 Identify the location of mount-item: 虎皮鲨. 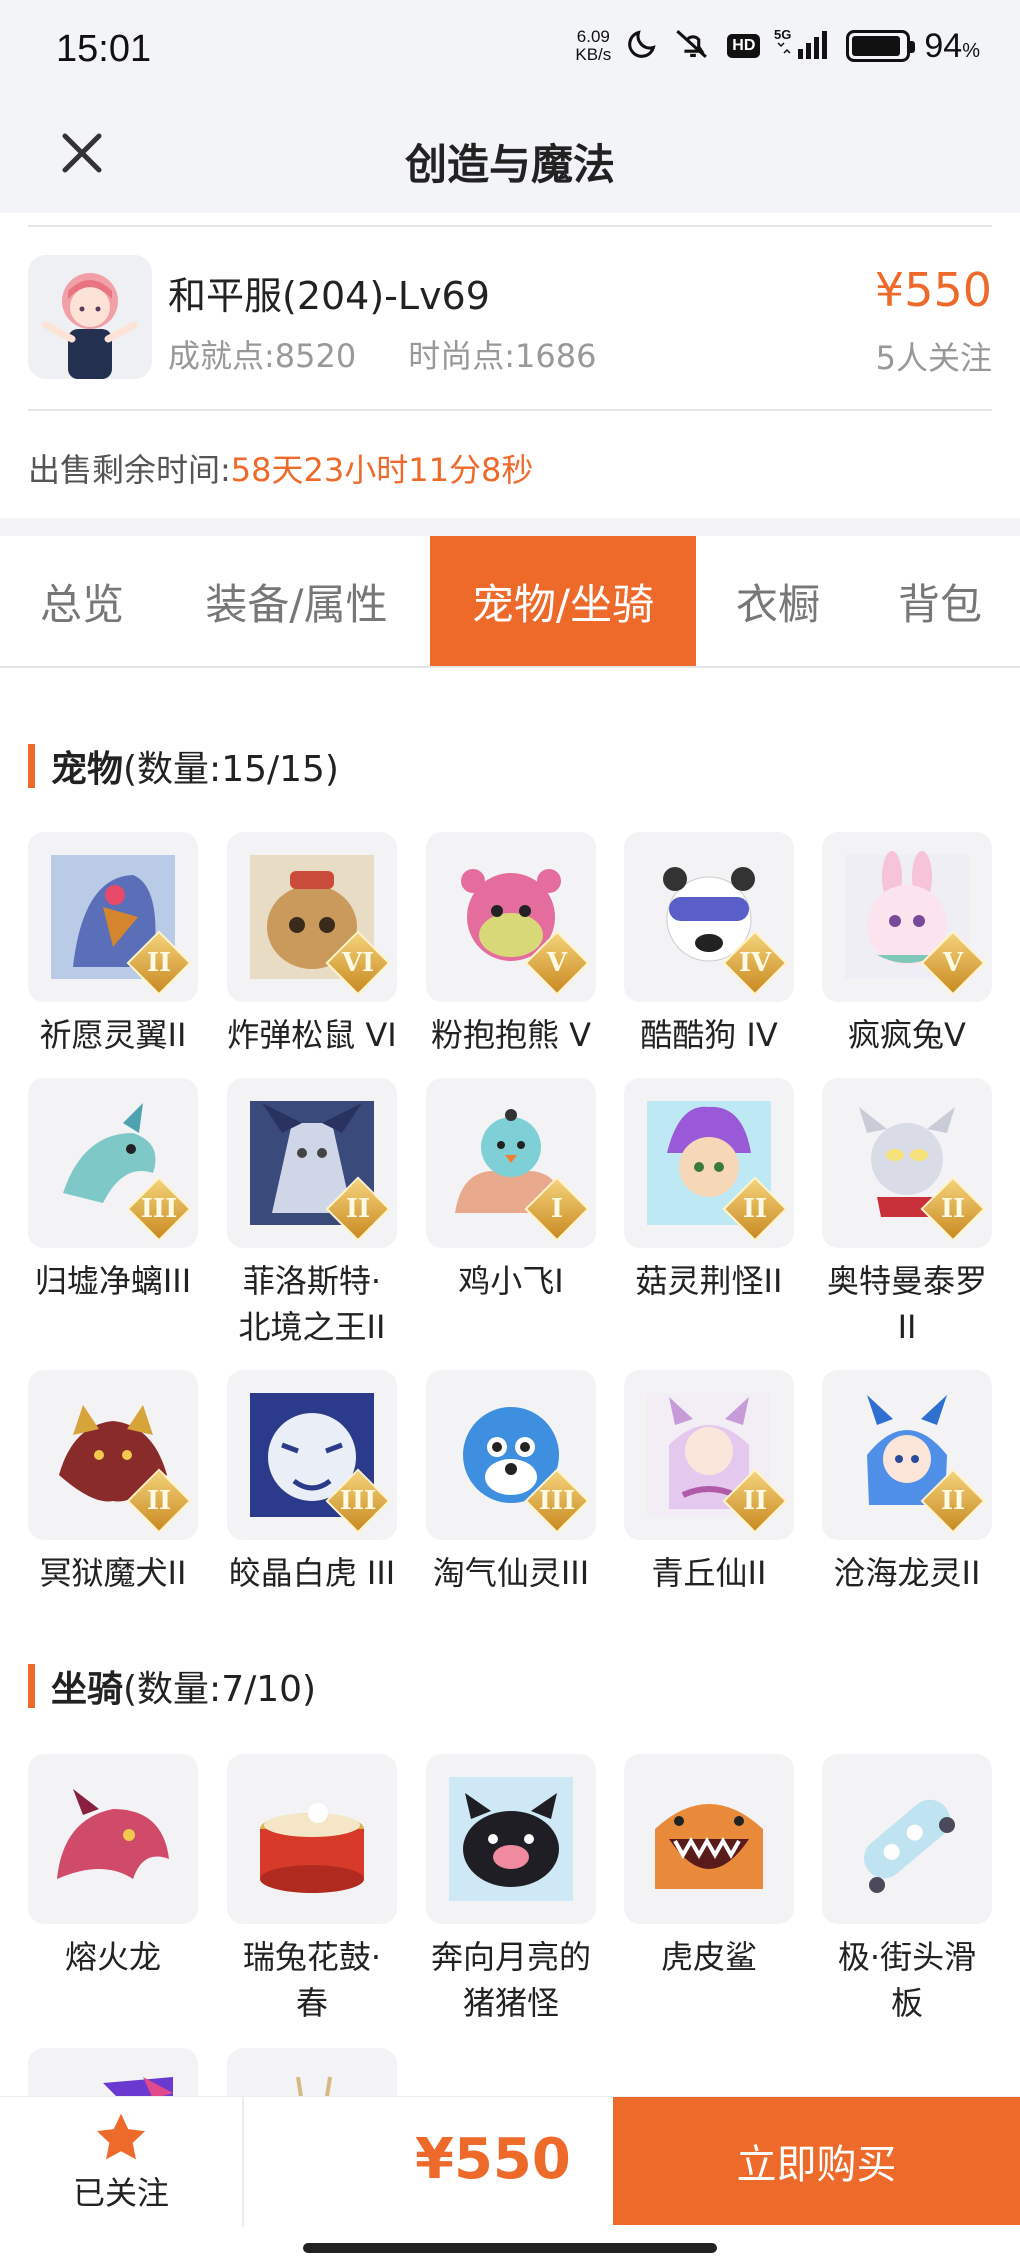
(709, 1867).